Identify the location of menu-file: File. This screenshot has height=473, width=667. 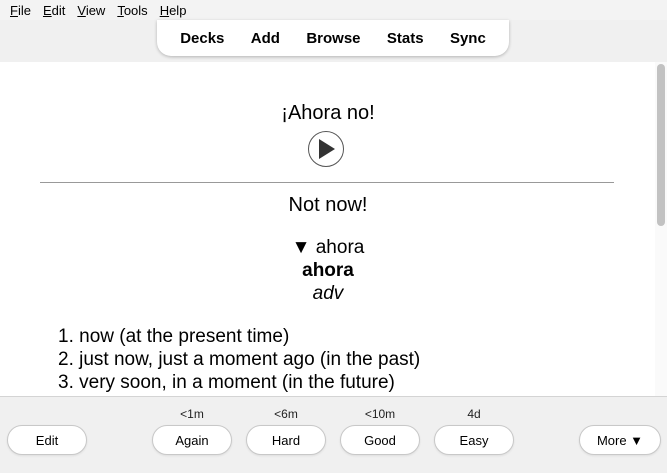
(20, 10).